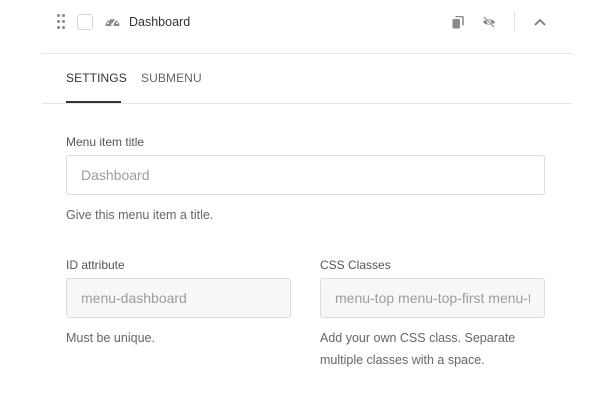 This screenshot has height=393, width=600. I want to click on eye-slash-icon, so click(489, 22).